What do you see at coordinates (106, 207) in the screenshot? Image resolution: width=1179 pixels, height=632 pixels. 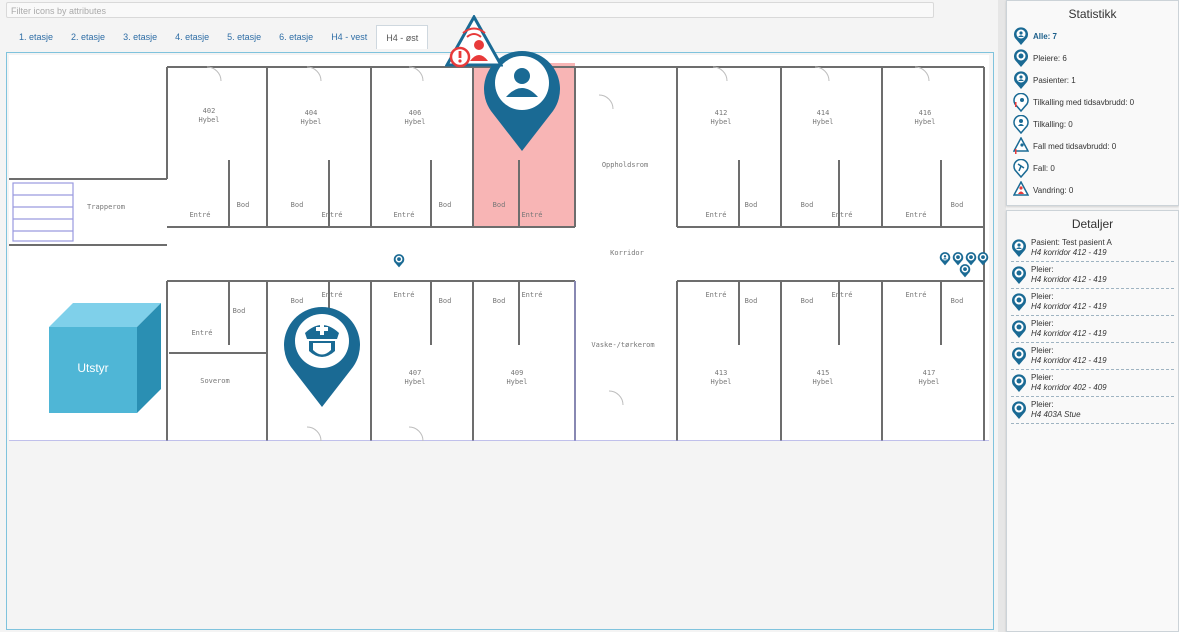 I see `trapperom-label: Trapperom` at bounding box center [106, 207].